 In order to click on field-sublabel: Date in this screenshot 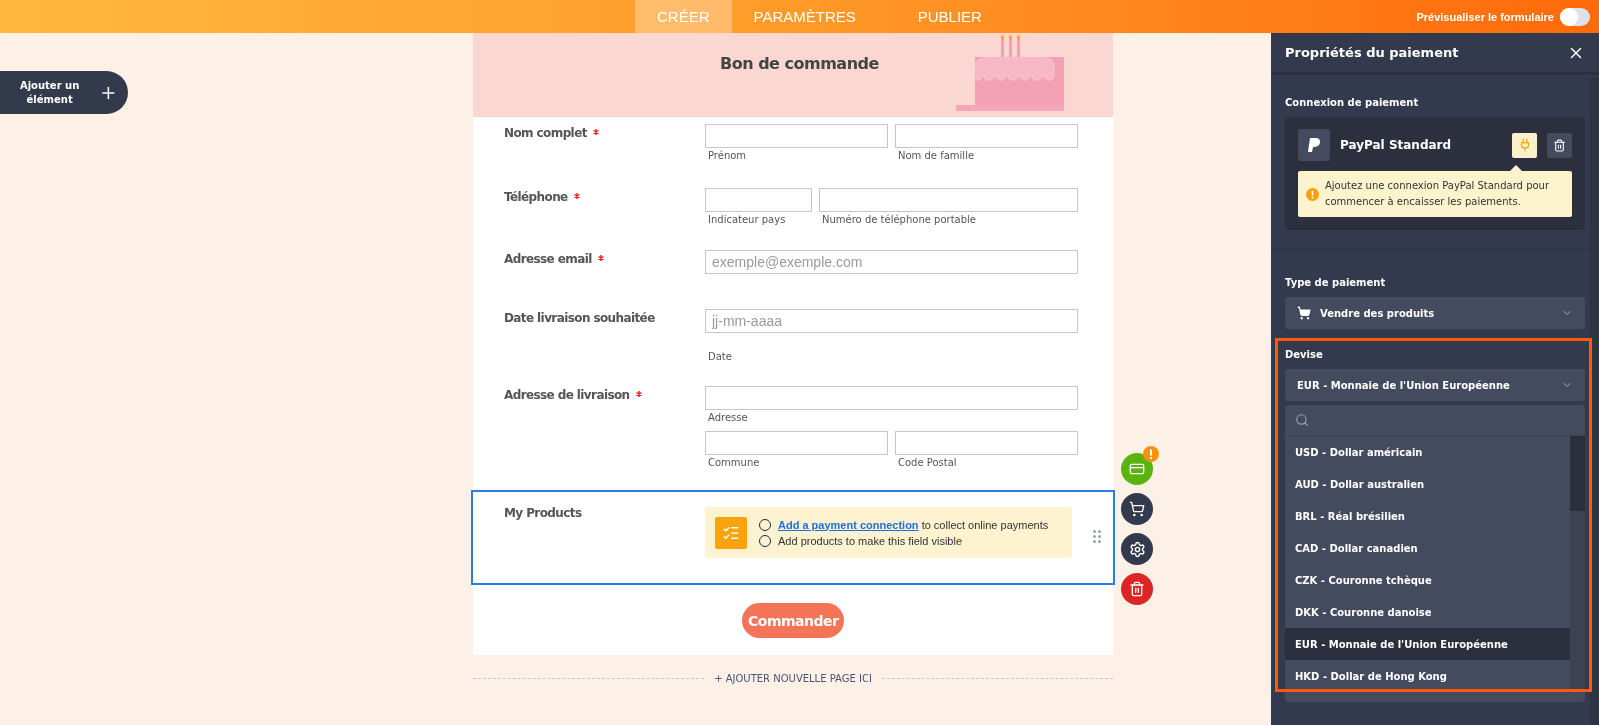, I will do `click(720, 356)`.